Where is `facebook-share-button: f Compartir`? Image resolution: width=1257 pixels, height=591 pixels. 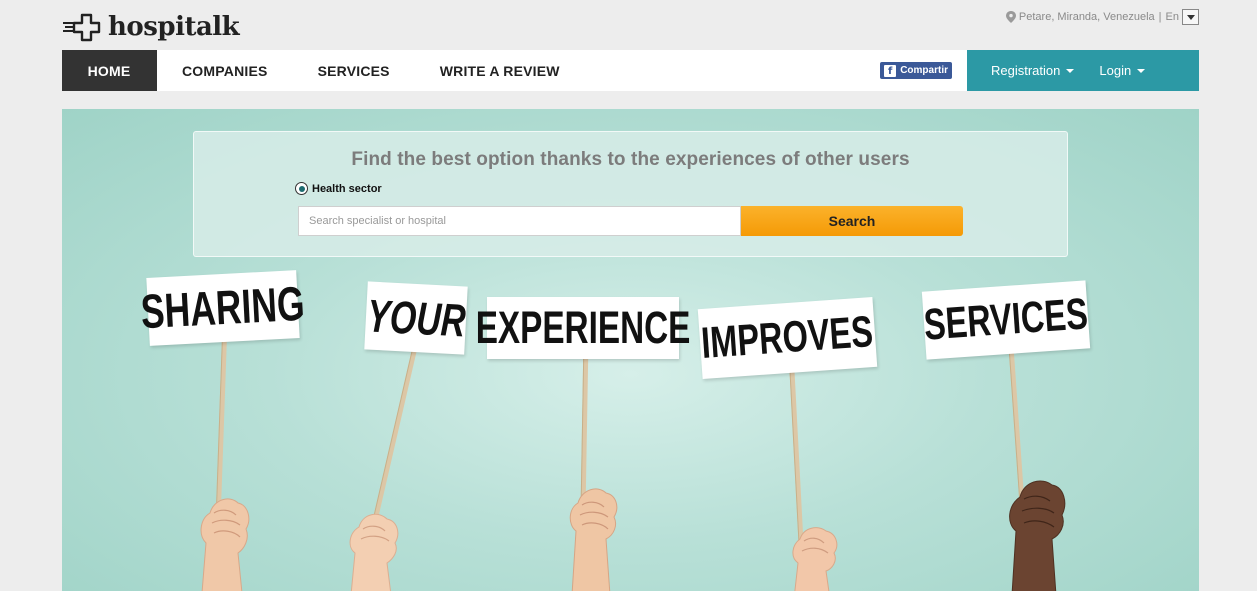 facebook-share-button: f Compartir is located at coordinates (916, 70).